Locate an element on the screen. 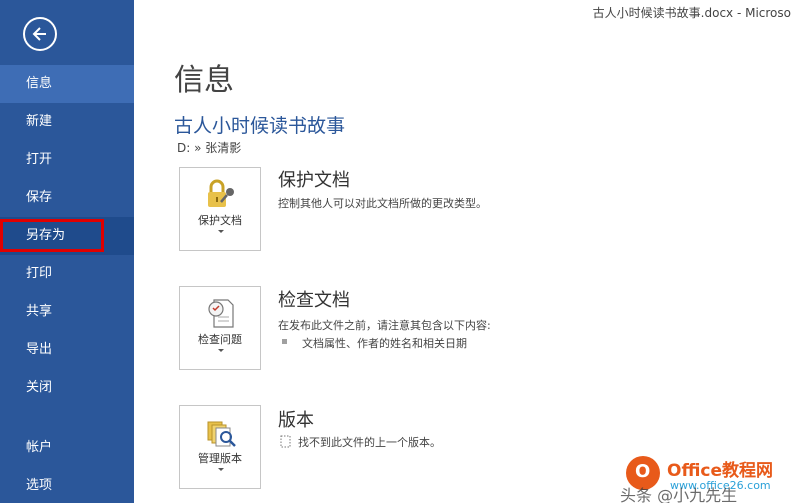 The image size is (791, 503). nav-info: 信息 is located at coordinates (67, 84).